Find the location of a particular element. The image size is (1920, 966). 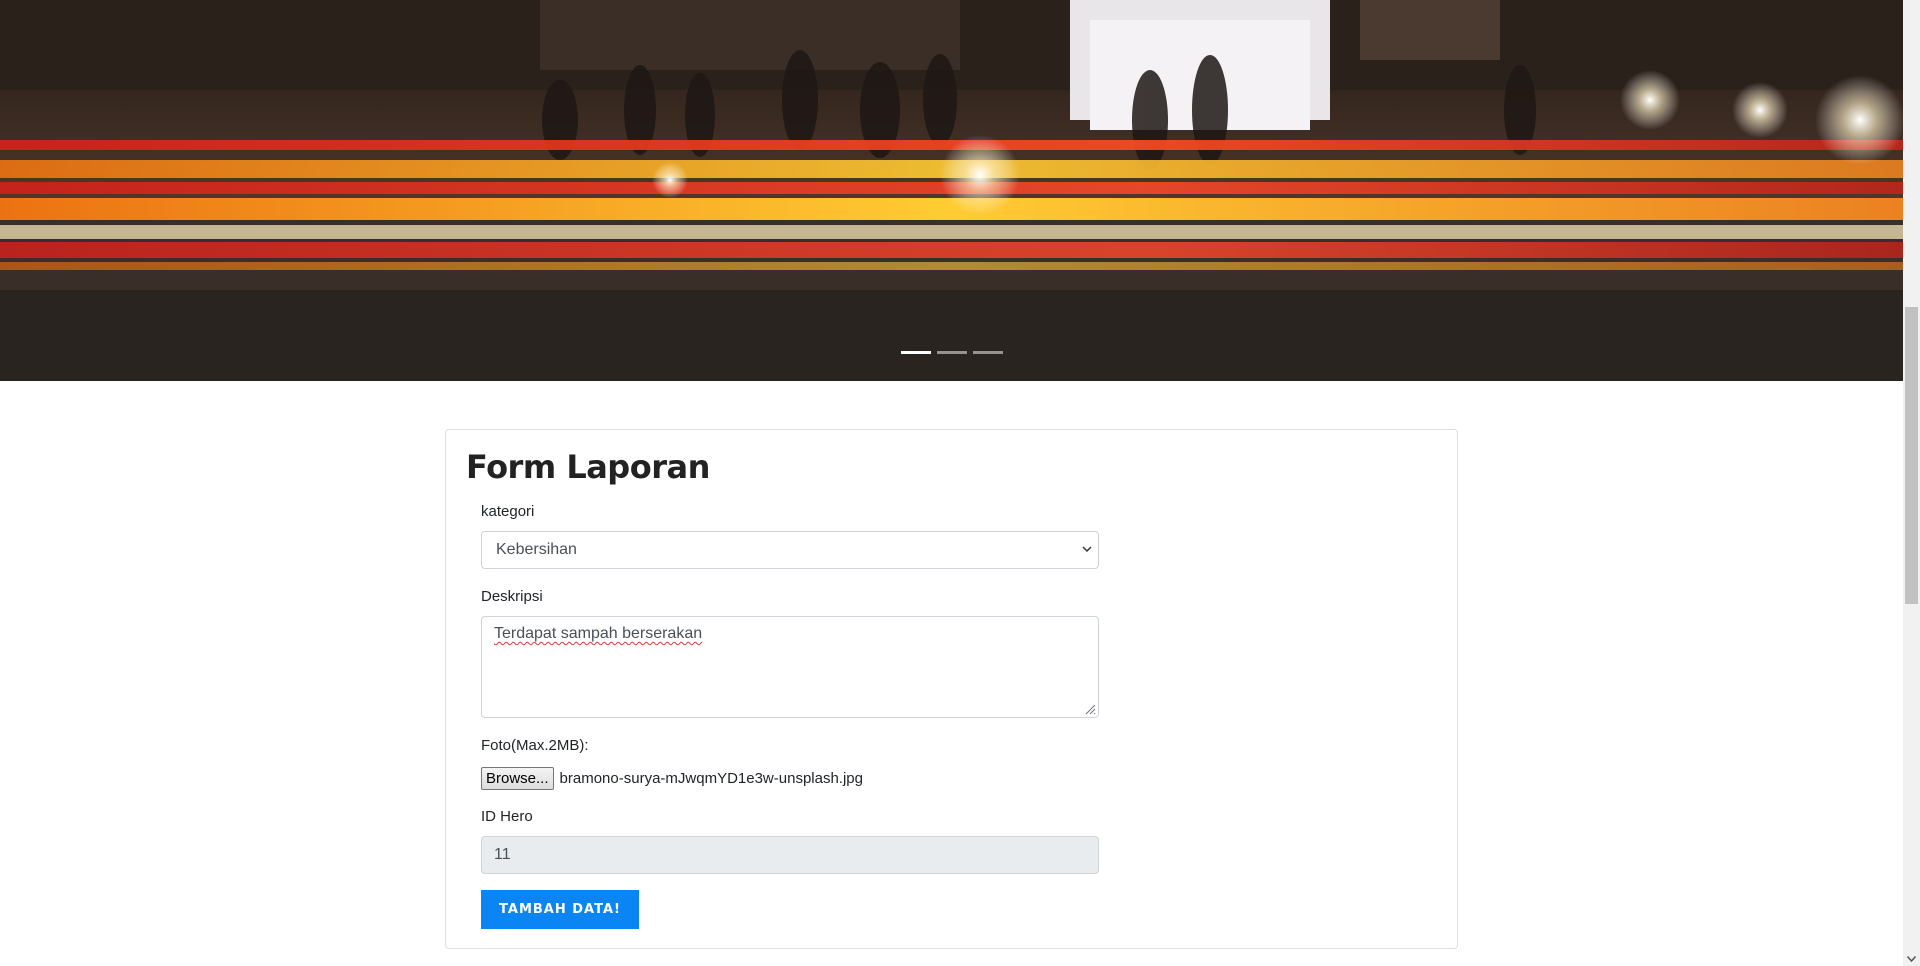

carousel-indicators is located at coordinates (951, 352).